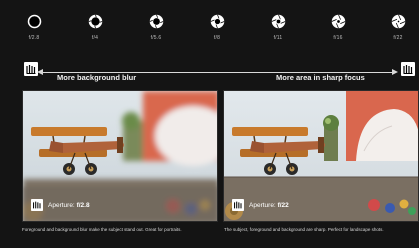  What do you see at coordinates (97, 77) in the screenshot?
I see `more-blur-label: More background blur` at bounding box center [97, 77].